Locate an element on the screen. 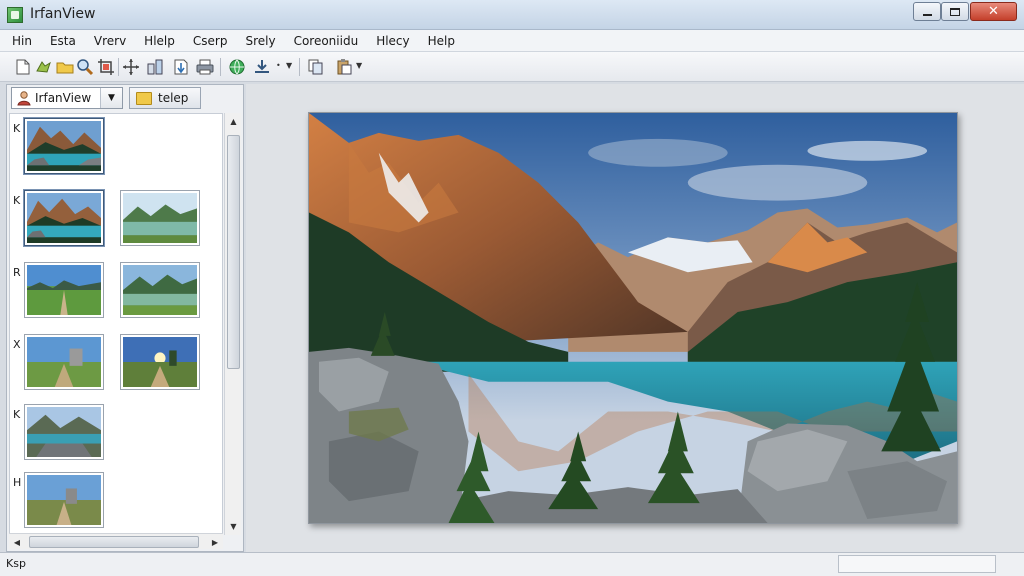 This screenshot has width=1024, height=576. combo-label: IrfanView is located at coordinates (63, 98).